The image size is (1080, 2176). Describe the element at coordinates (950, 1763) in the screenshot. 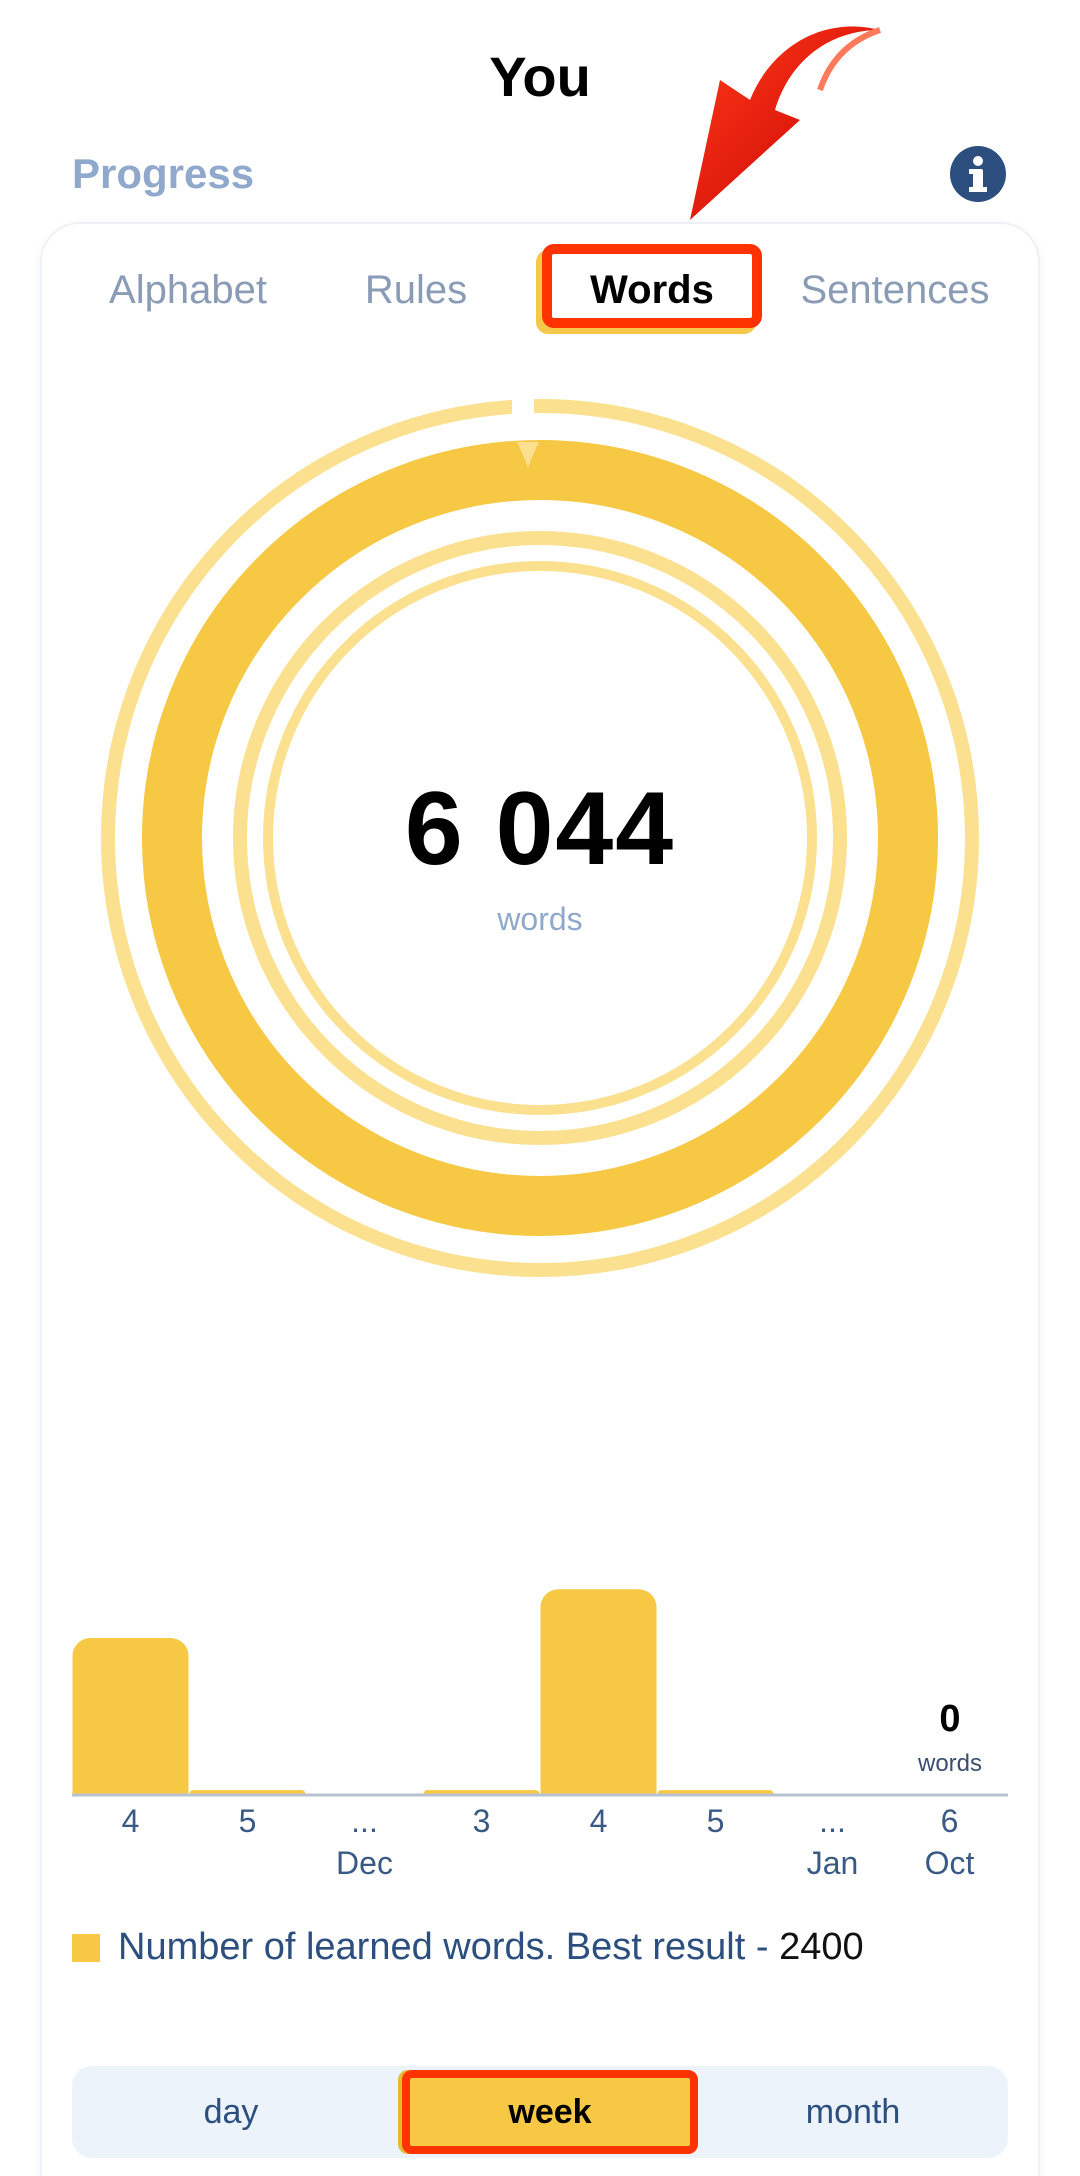

I see `selected-bar-unit: words` at that location.